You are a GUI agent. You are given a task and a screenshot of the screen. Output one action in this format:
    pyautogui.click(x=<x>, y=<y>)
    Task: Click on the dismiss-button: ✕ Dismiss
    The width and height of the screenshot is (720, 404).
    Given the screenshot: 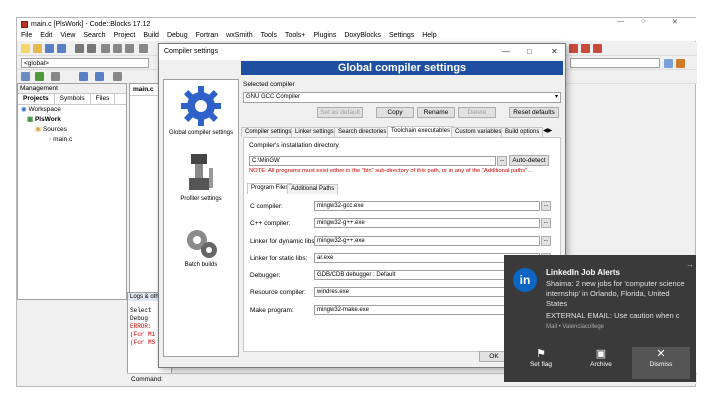 What is the action you would take?
    pyautogui.click(x=661, y=363)
    